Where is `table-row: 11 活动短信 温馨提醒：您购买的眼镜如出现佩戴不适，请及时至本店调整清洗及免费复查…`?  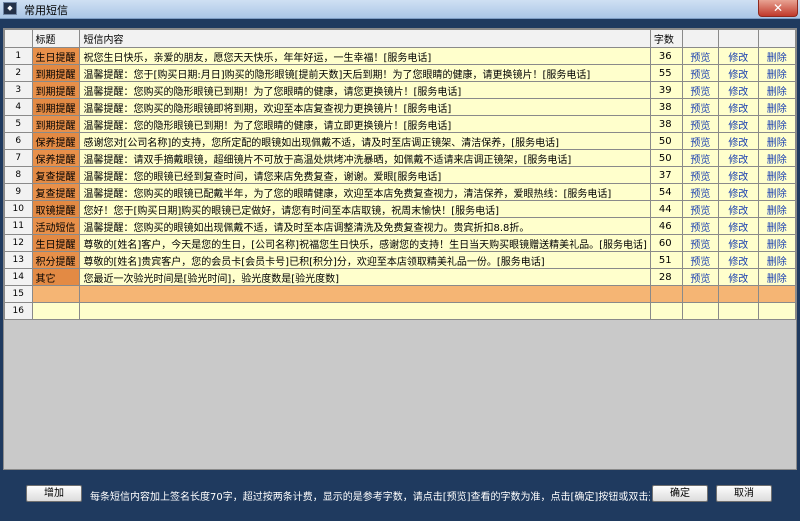 table-row: 11 活动短信 温馨提醒：您购买的眼镜如出现佩戴不适，请及时至本店调整清洗及免费复查… is located at coordinates (400, 226).